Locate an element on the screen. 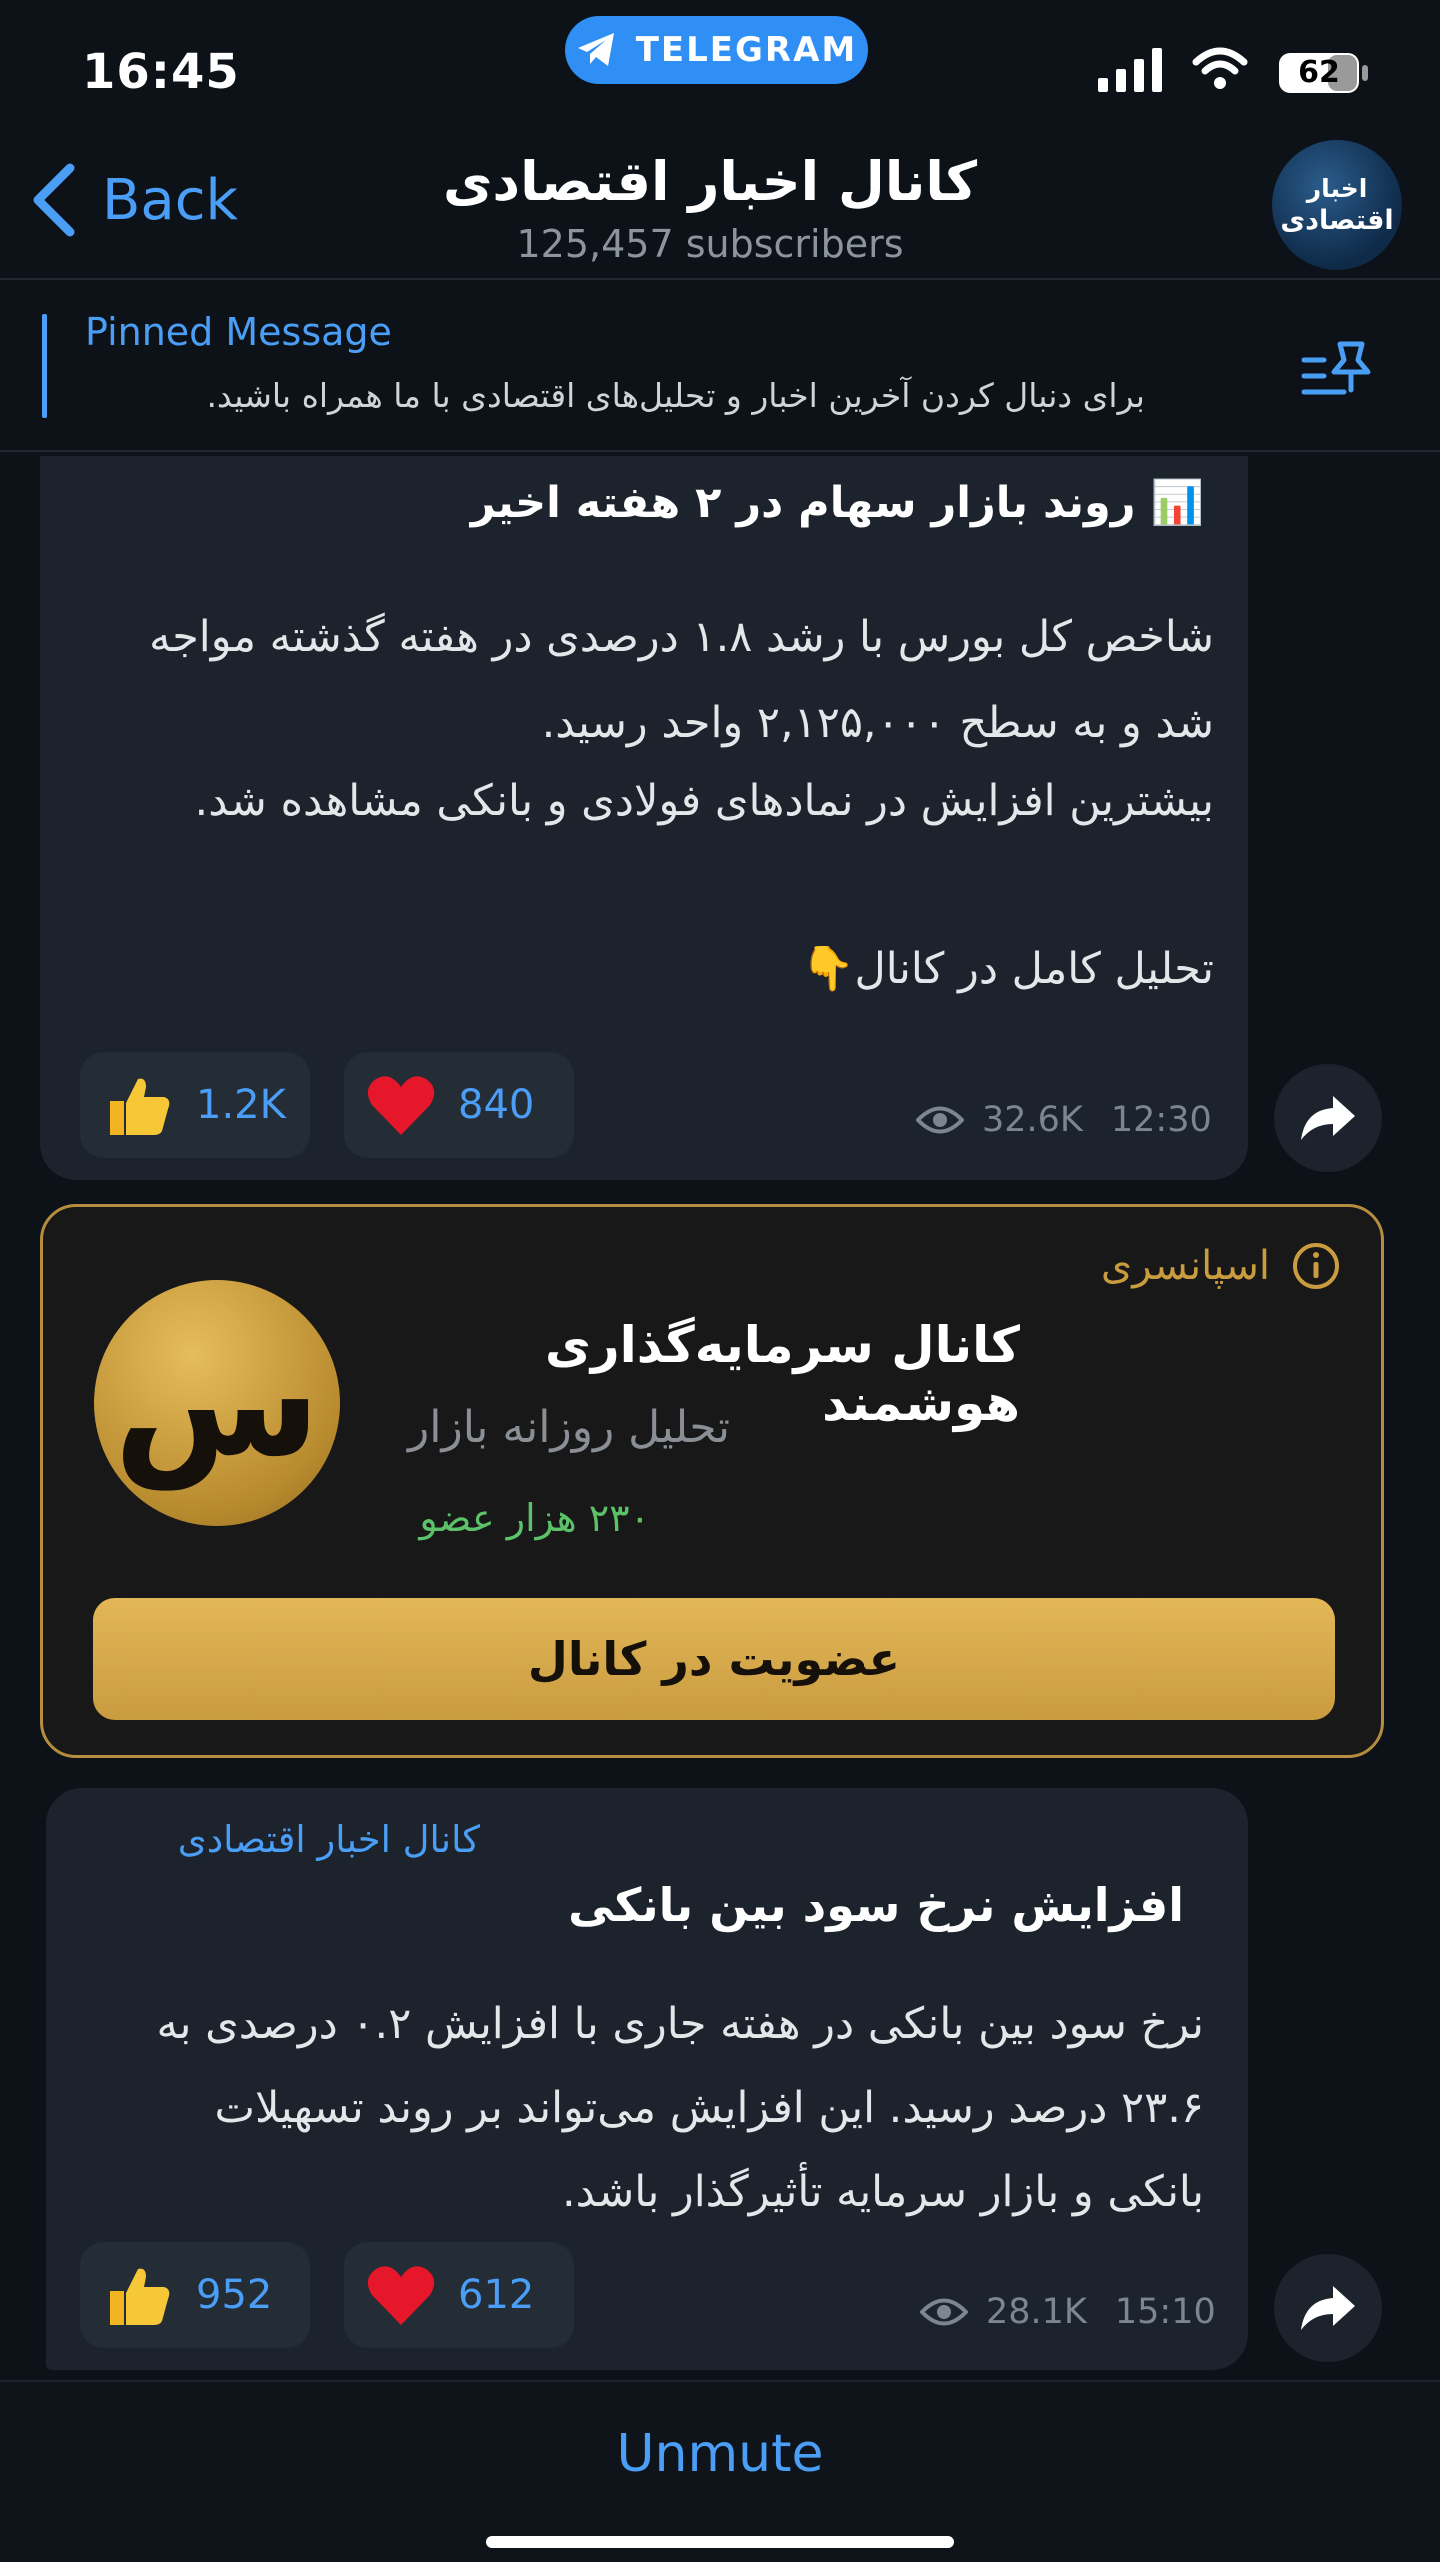 Image resolution: width=1440 pixels, height=2562 pixels. telegram-pill: TELEGRAM is located at coordinates (716, 50).